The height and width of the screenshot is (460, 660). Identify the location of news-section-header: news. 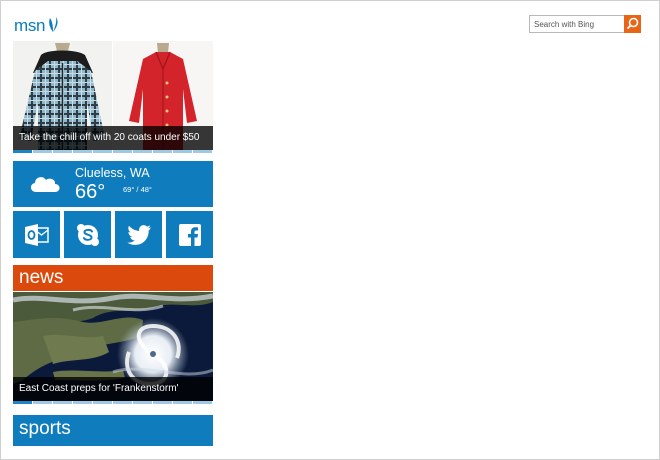
(113, 278).